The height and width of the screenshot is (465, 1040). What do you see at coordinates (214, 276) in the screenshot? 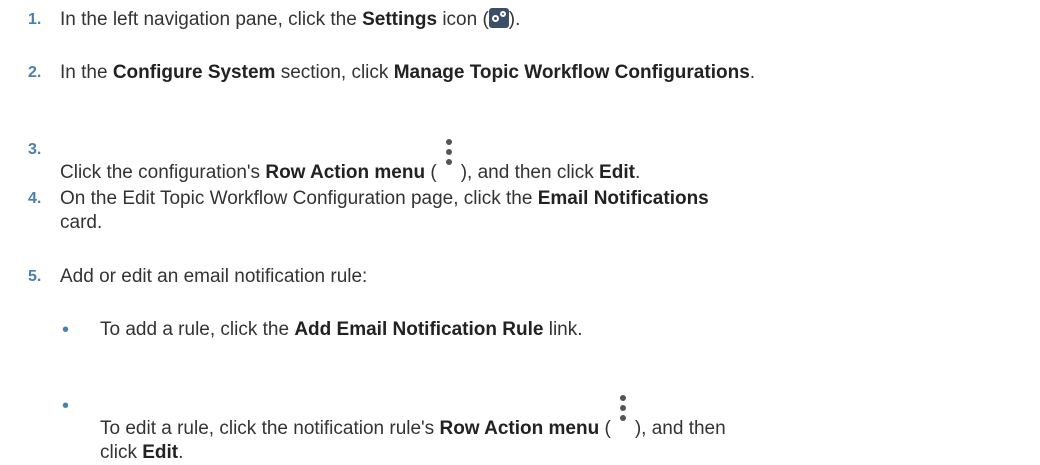
I see `step-text: Add or edit an email notification rule:` at bounding box center [214, 276].